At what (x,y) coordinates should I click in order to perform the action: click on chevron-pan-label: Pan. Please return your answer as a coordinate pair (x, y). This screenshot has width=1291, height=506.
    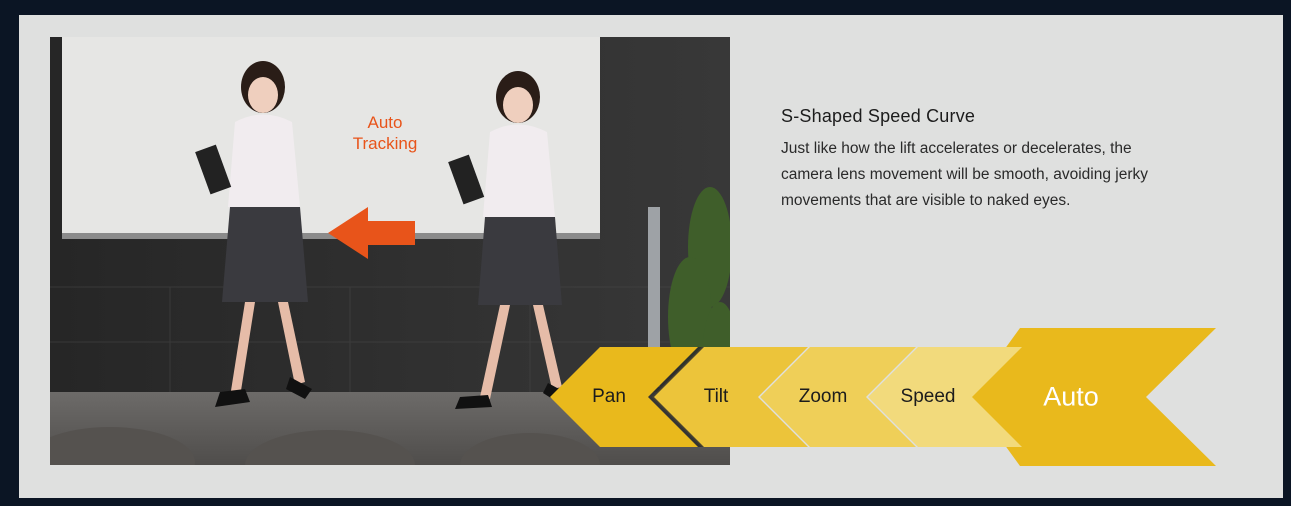
    Looking at the image, I should click on (609, 396).